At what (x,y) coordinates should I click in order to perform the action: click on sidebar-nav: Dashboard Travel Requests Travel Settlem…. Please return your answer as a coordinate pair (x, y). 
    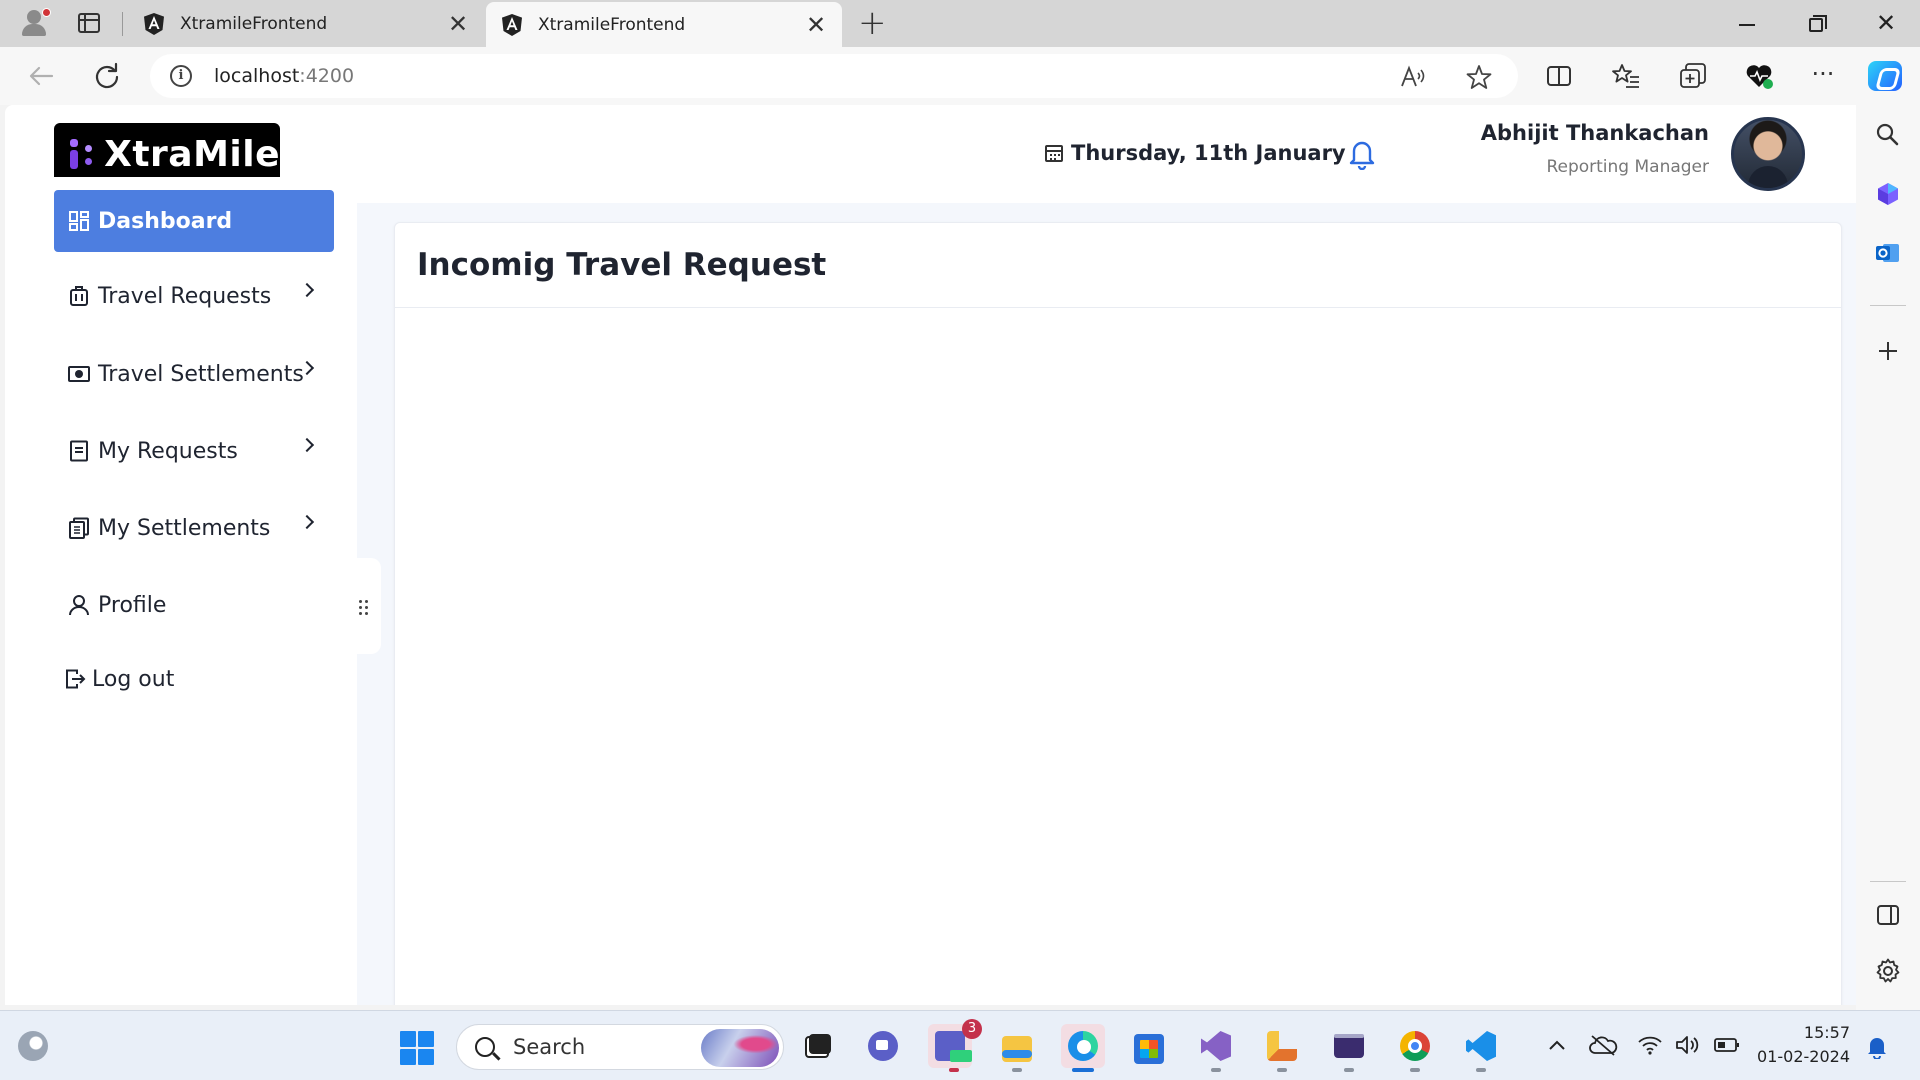
    Looking at the image, I should click on (181, 591).